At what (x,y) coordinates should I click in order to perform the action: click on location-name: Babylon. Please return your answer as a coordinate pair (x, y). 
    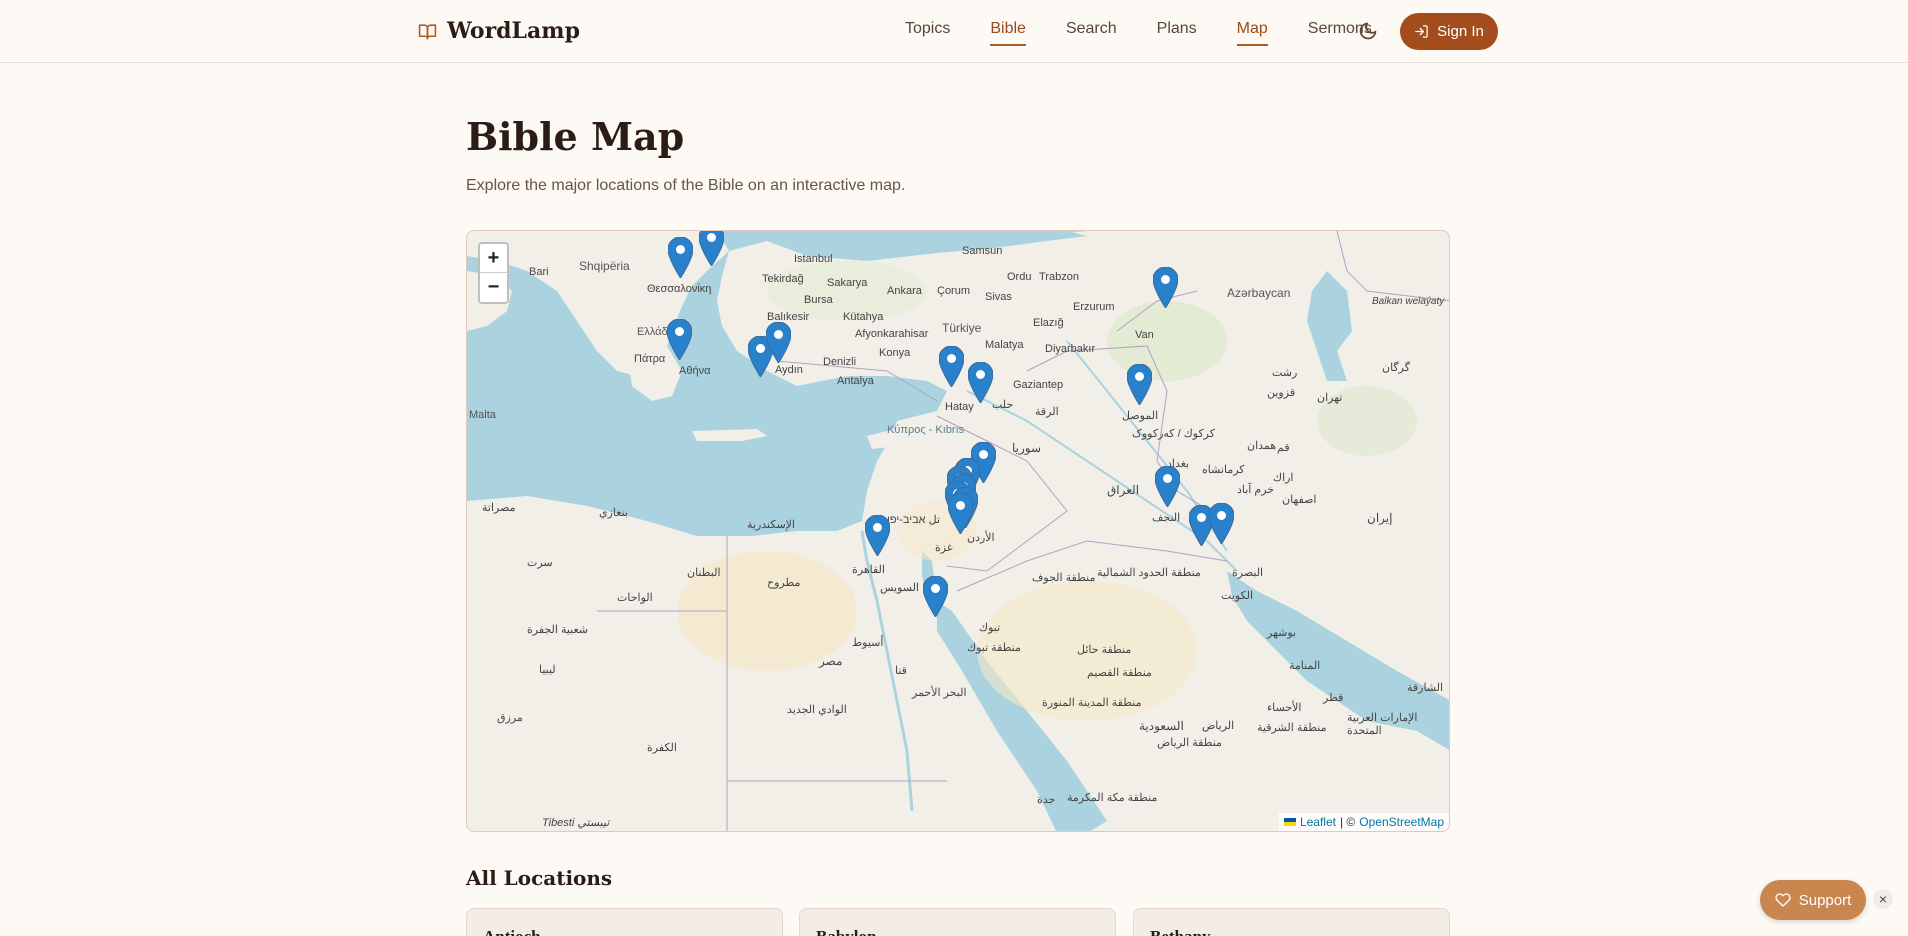
    Looking at the image, I should click on (957, 931).